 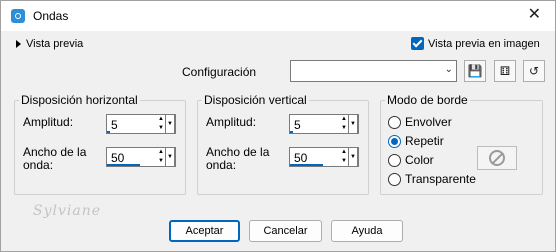 What do you see at coordinates (301, 158) in the screenshot?
I see `vertical-wavelength-value: 50` at bounding box center [301, 158].